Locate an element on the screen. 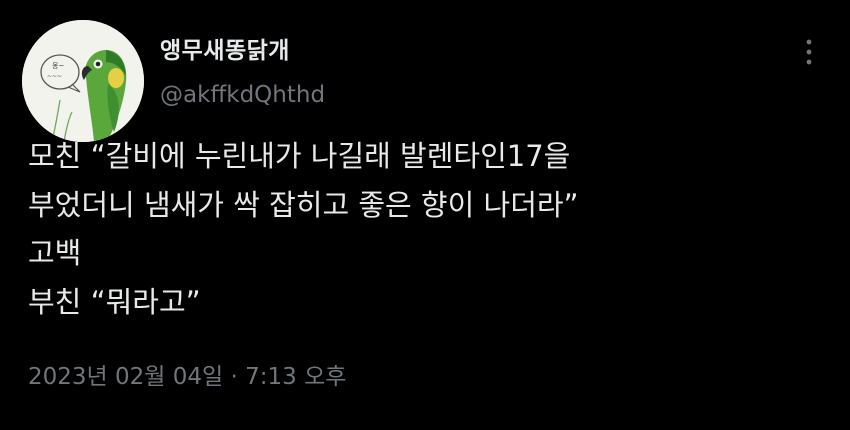 The image size is (850, 430). avatar: 몽~ ~~~ is located at coordinates (83, 81).